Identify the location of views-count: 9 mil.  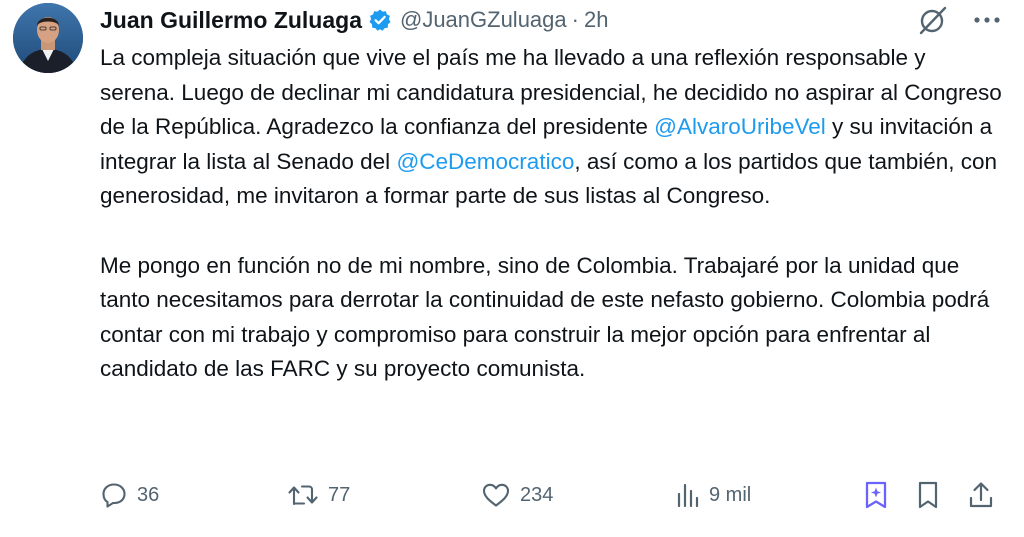
(730, 494).